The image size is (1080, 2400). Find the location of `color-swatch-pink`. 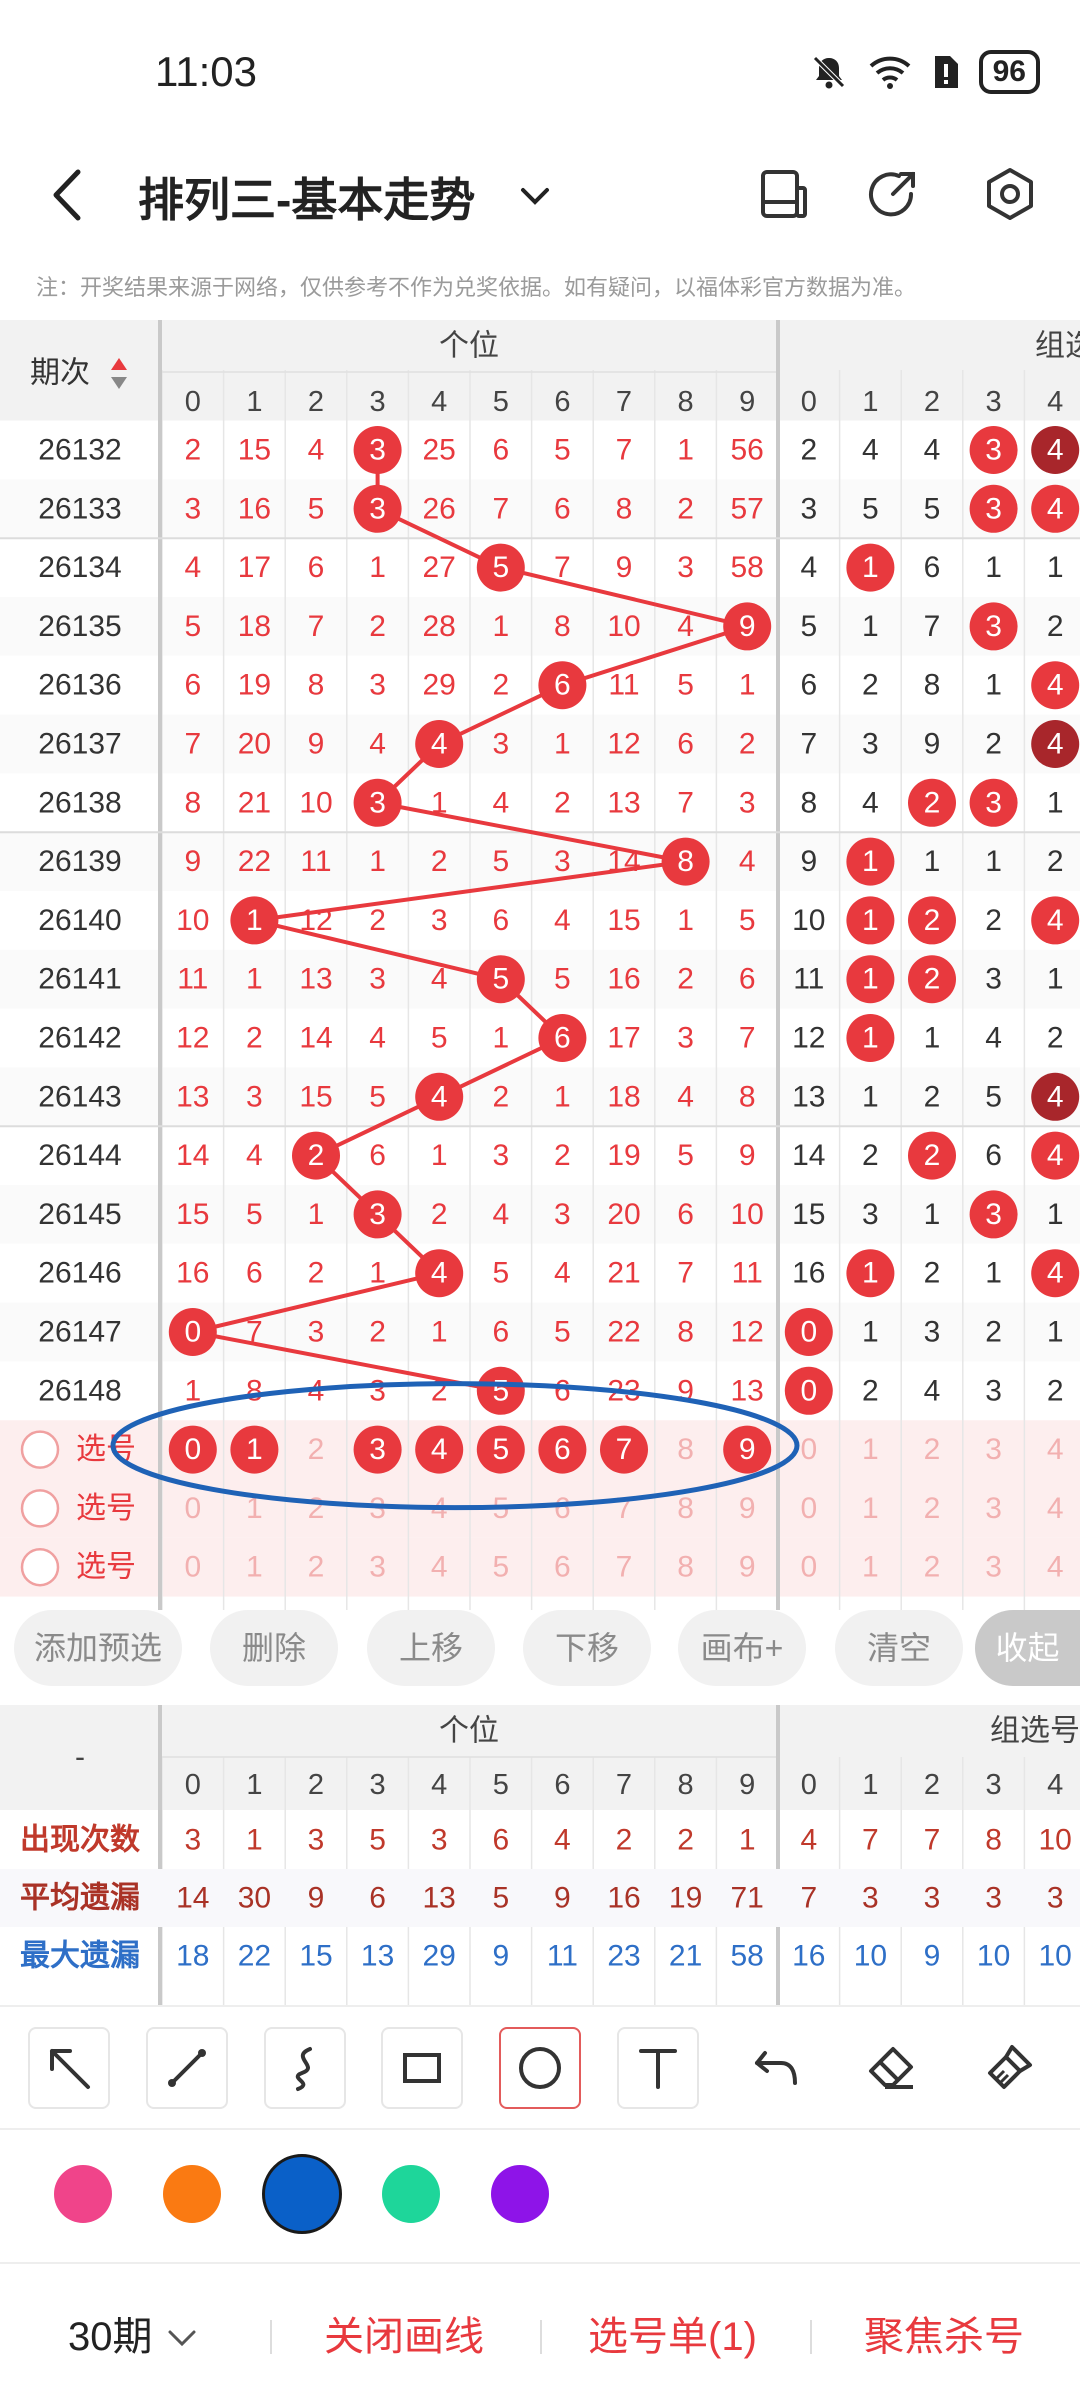

color-swatch-pink is located at coordinates (83, 2194).